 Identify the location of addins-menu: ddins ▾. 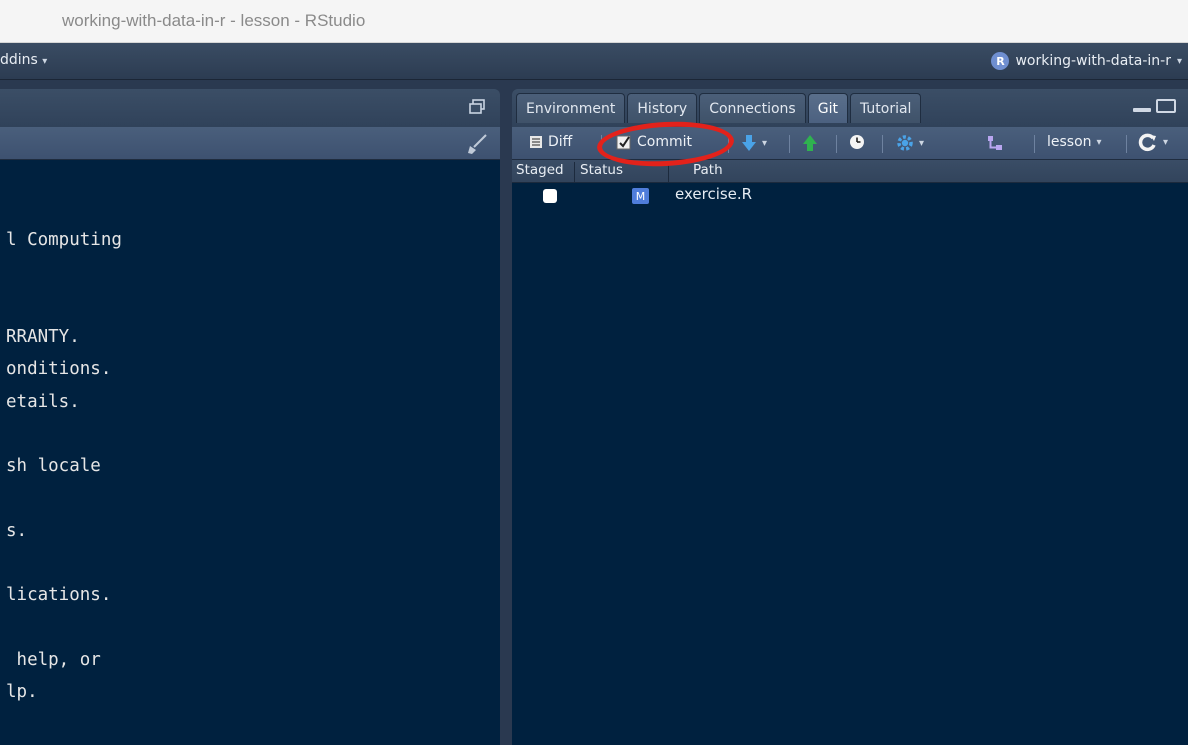
(23, 60).